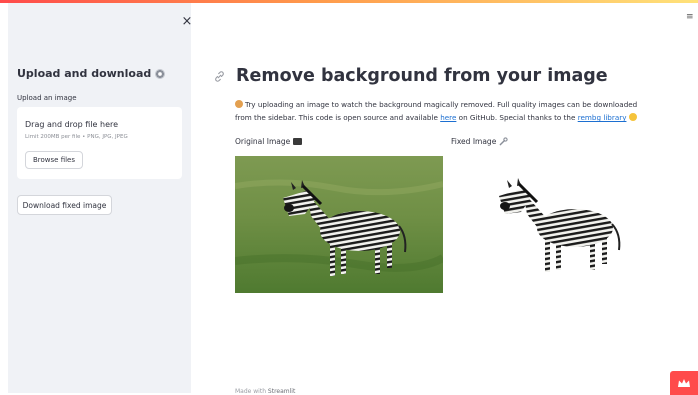 The height and width of the screenshot is (395, 698). Describe the element at coordinates (263, 141) in the screenshot. I see `original-image-label-text: Original Image` at that location.